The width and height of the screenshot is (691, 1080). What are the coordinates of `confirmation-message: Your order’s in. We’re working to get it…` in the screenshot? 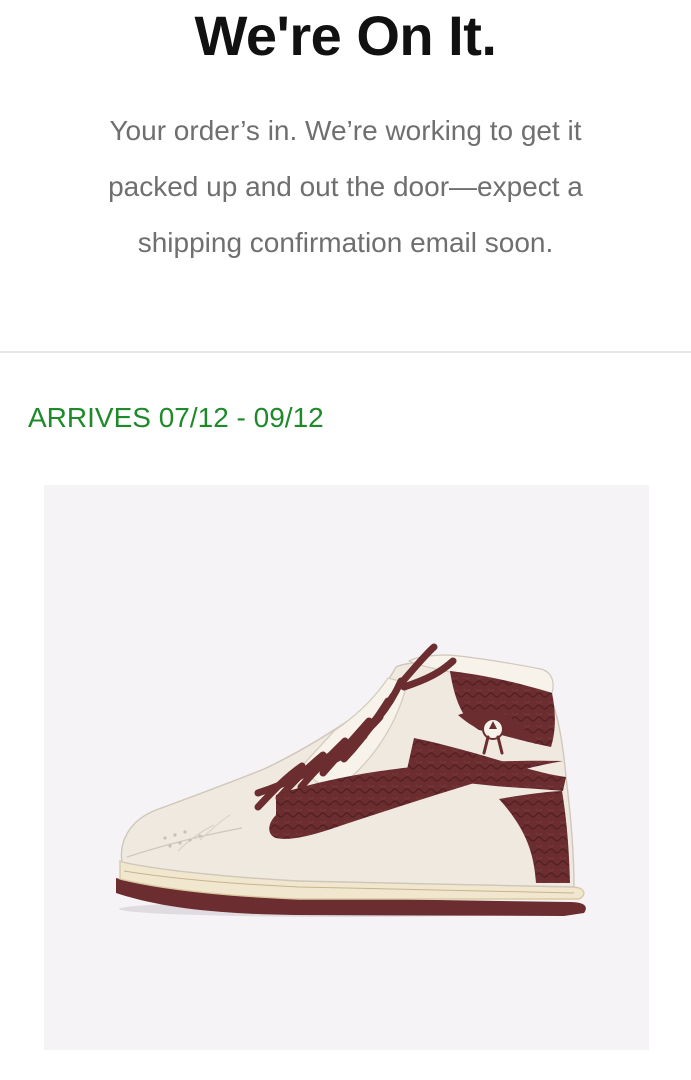 It's located at (345, 186).